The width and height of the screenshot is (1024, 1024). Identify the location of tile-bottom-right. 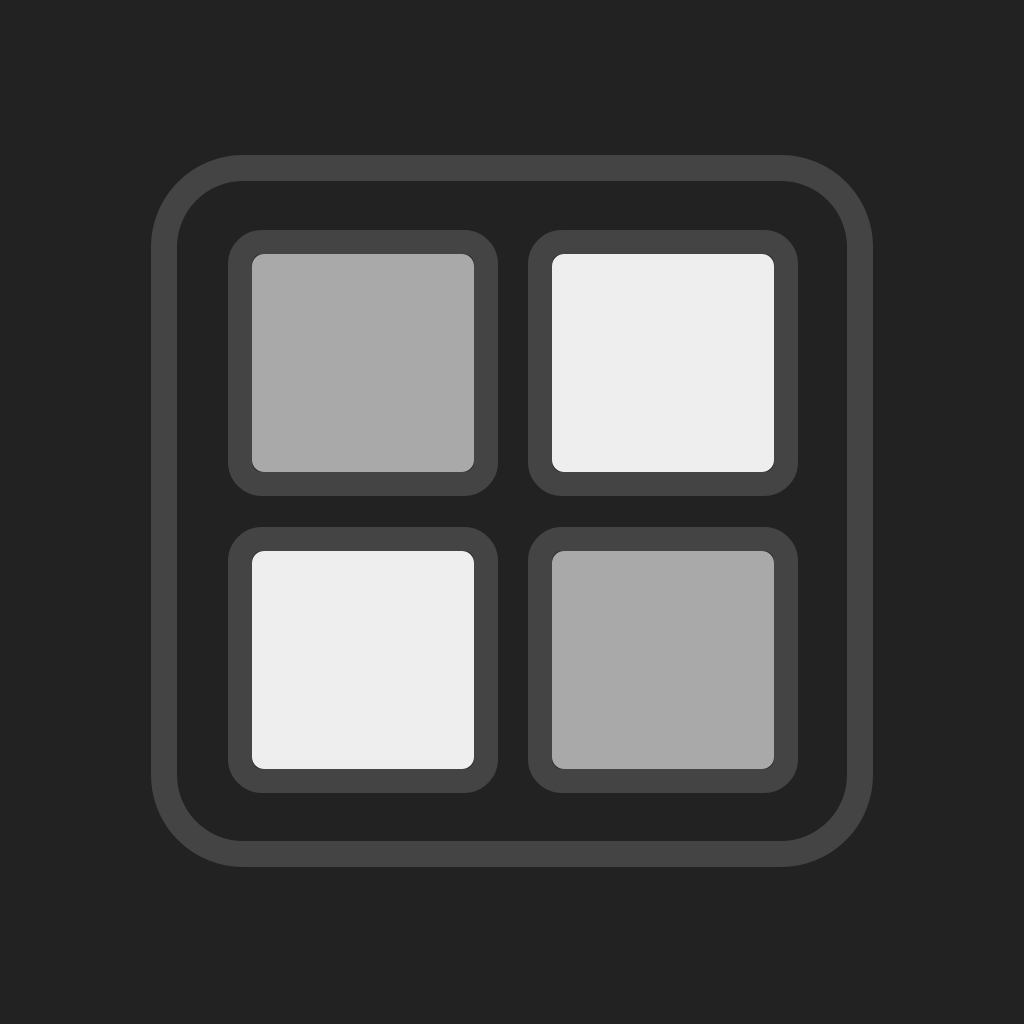
(663, 660).